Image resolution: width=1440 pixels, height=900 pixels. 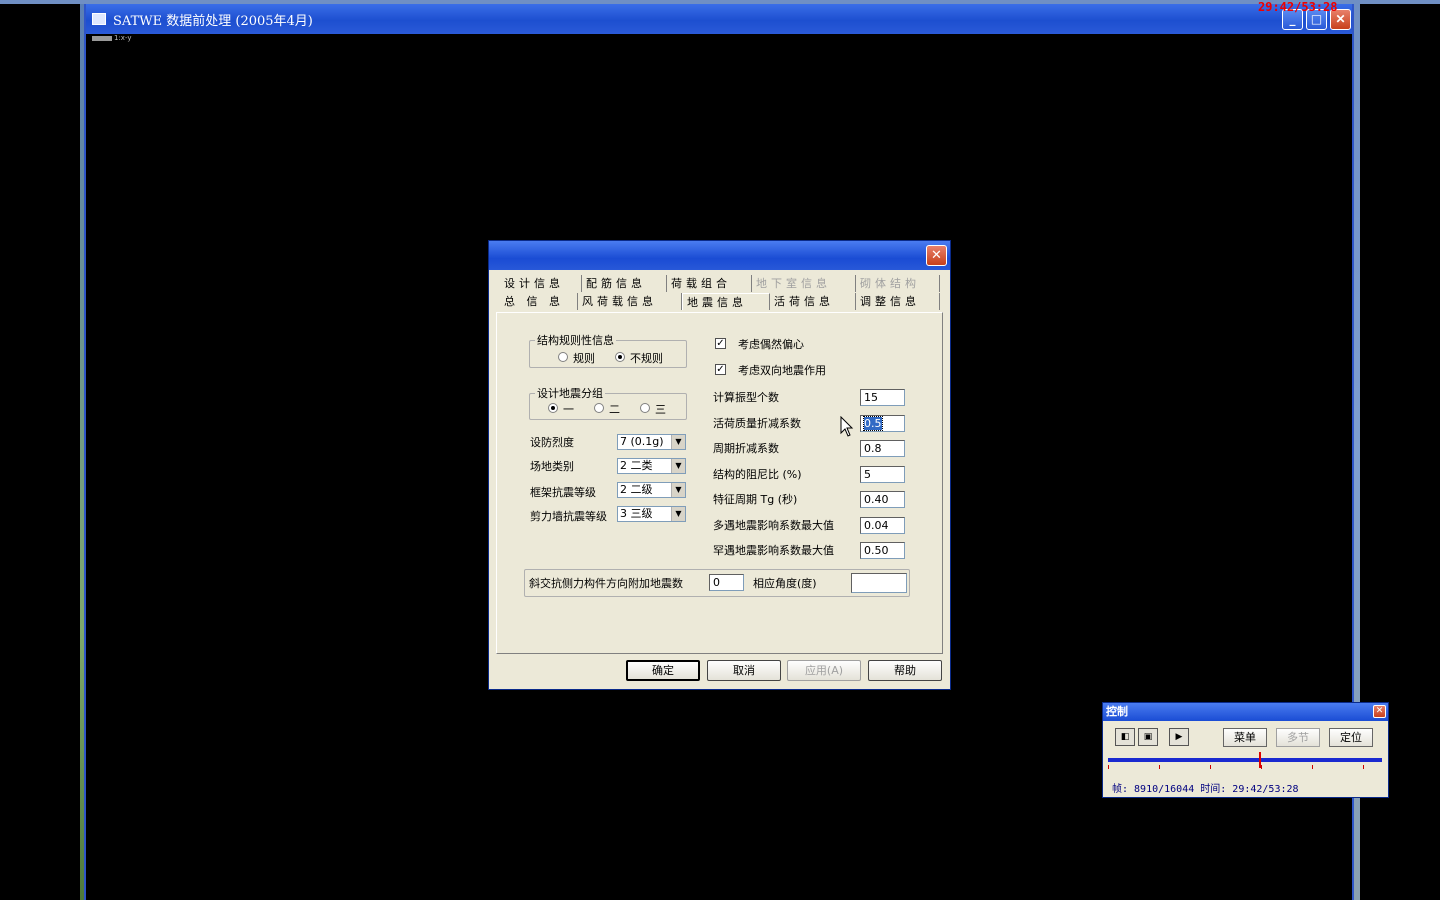 I want to click on radio-irregular, so click(x=620, y=357).